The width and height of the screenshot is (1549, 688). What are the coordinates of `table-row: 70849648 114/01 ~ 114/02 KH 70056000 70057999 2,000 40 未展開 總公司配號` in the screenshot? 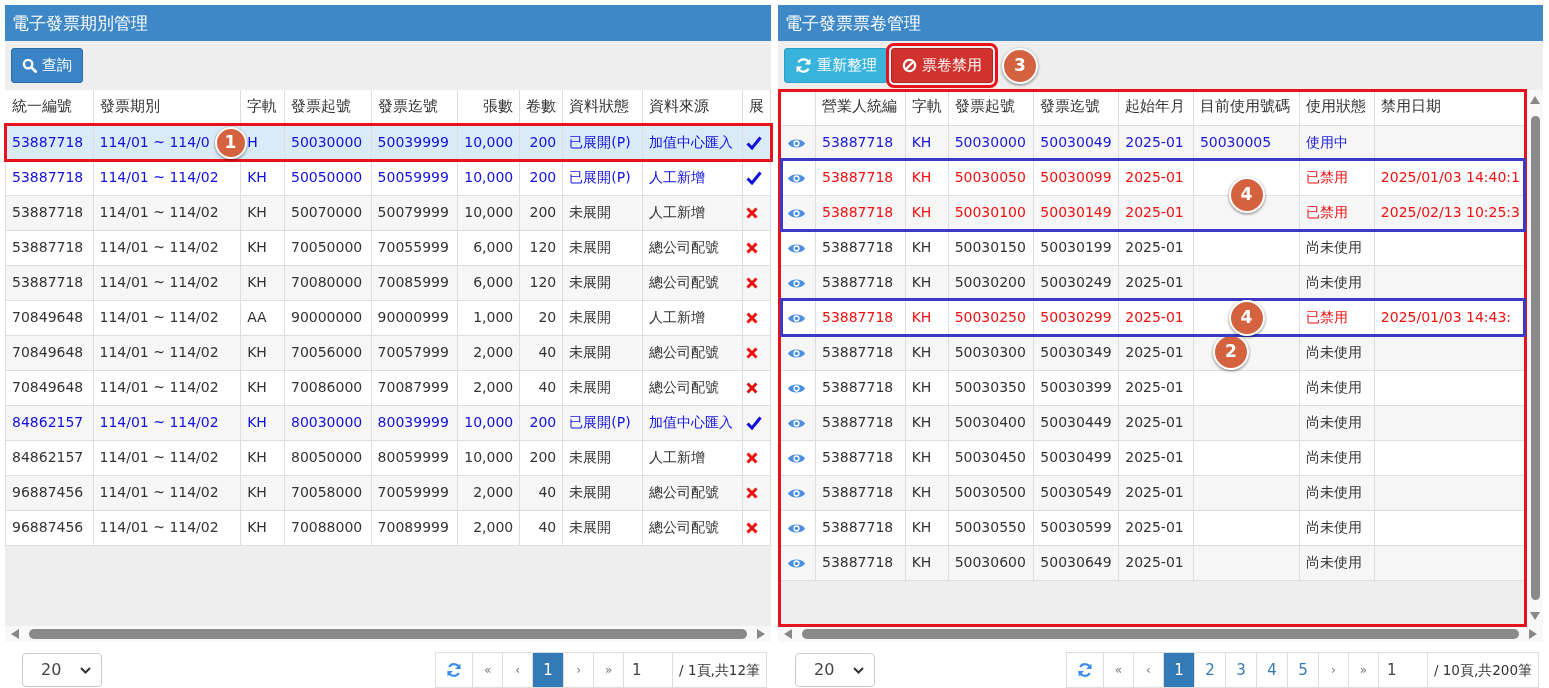 It's located at (388, 352).